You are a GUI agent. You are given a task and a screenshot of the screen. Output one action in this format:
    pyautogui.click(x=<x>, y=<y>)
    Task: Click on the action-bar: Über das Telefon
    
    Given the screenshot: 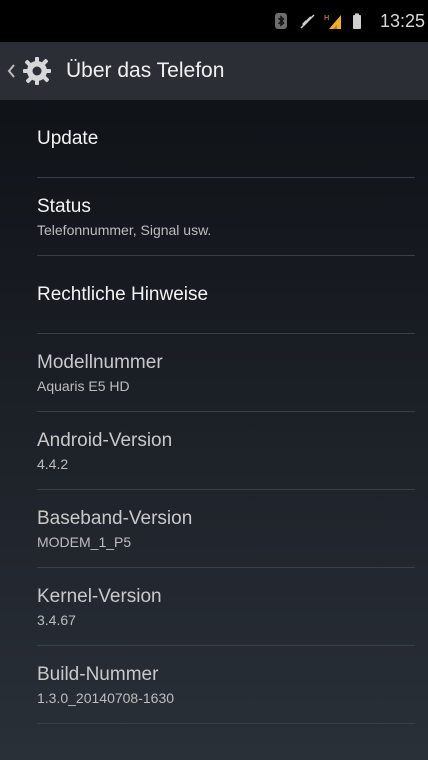 What is the action you would take?
    pyautogui.click(x=214, y=71)
    